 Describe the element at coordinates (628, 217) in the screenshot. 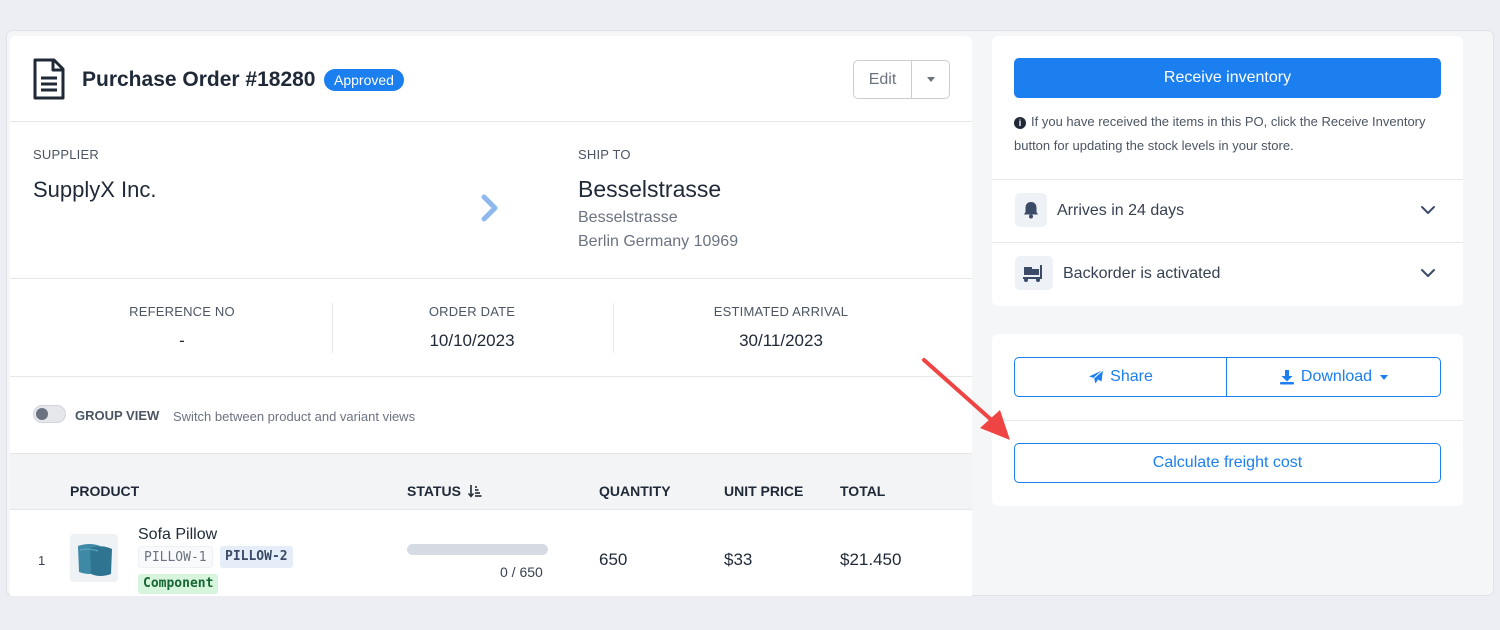

I see `ship-to-street: Besselstrasse` at that location.